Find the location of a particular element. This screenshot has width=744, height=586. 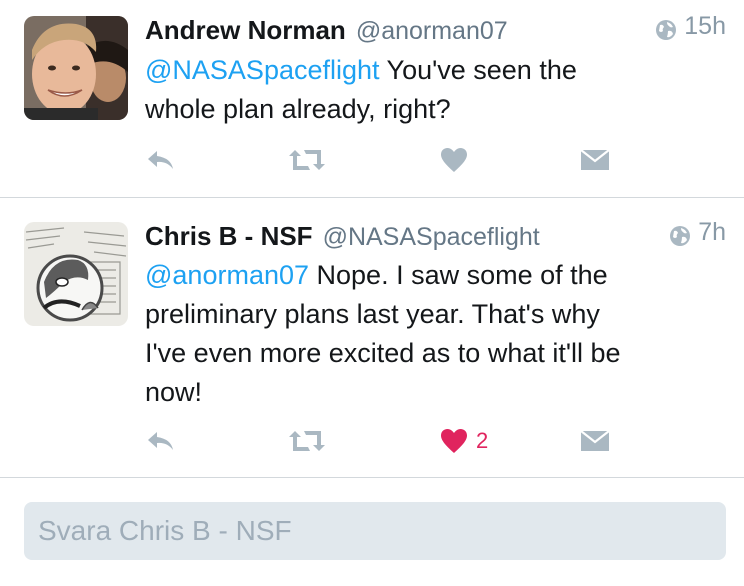

author-handle: @anorman07 is located at coordinates (432, 31).